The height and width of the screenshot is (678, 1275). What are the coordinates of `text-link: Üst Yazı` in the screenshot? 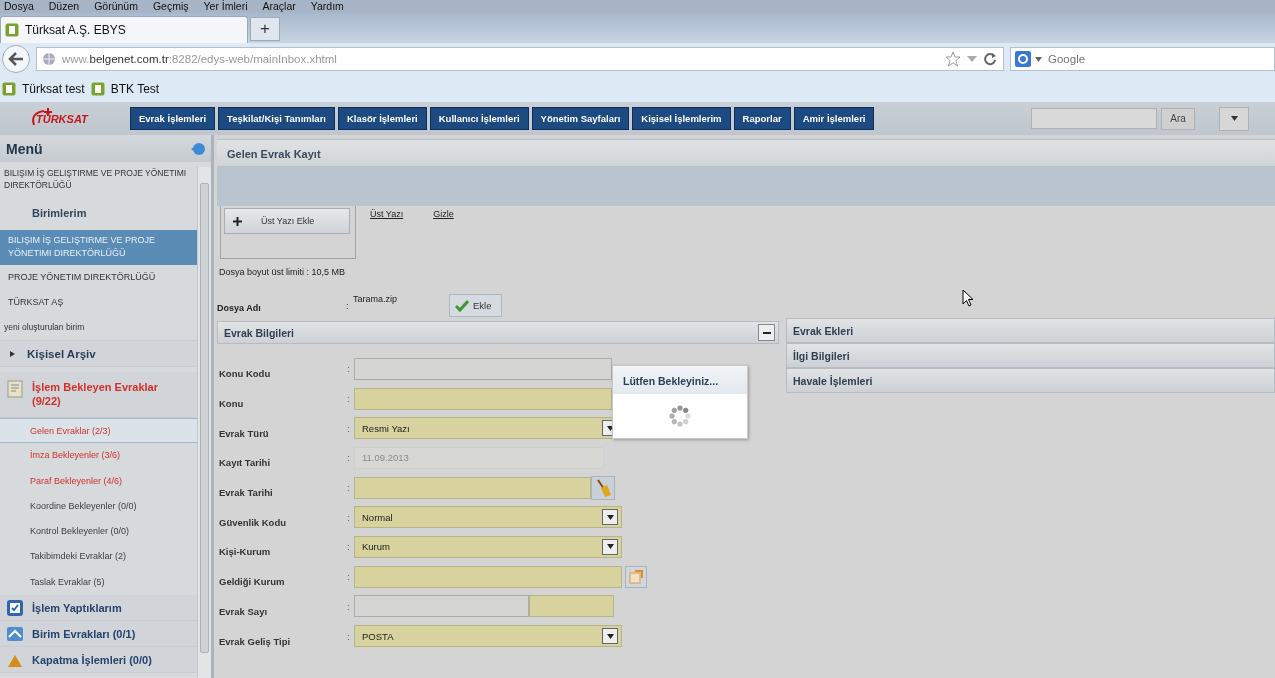 It's located at (387, 215).